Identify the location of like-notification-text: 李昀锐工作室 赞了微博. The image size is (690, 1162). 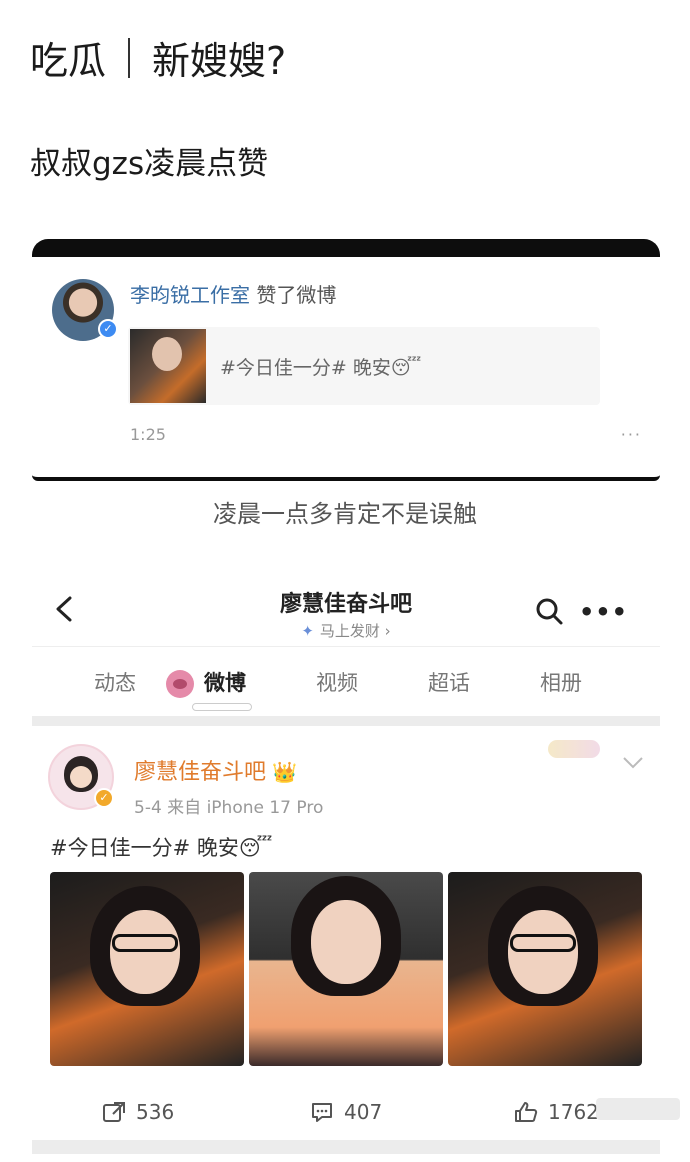
(233, 293).